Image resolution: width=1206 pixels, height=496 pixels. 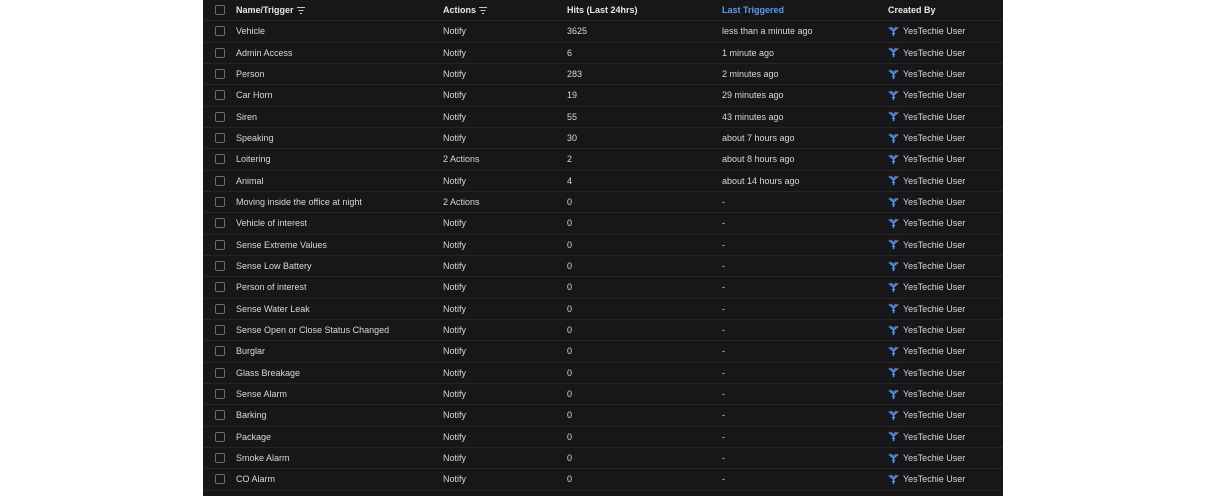 What do you see at coordinates (261, 394) in the screenshot?
I see `trigger-name: Sense Alarm` at bounding box center [261, 394].